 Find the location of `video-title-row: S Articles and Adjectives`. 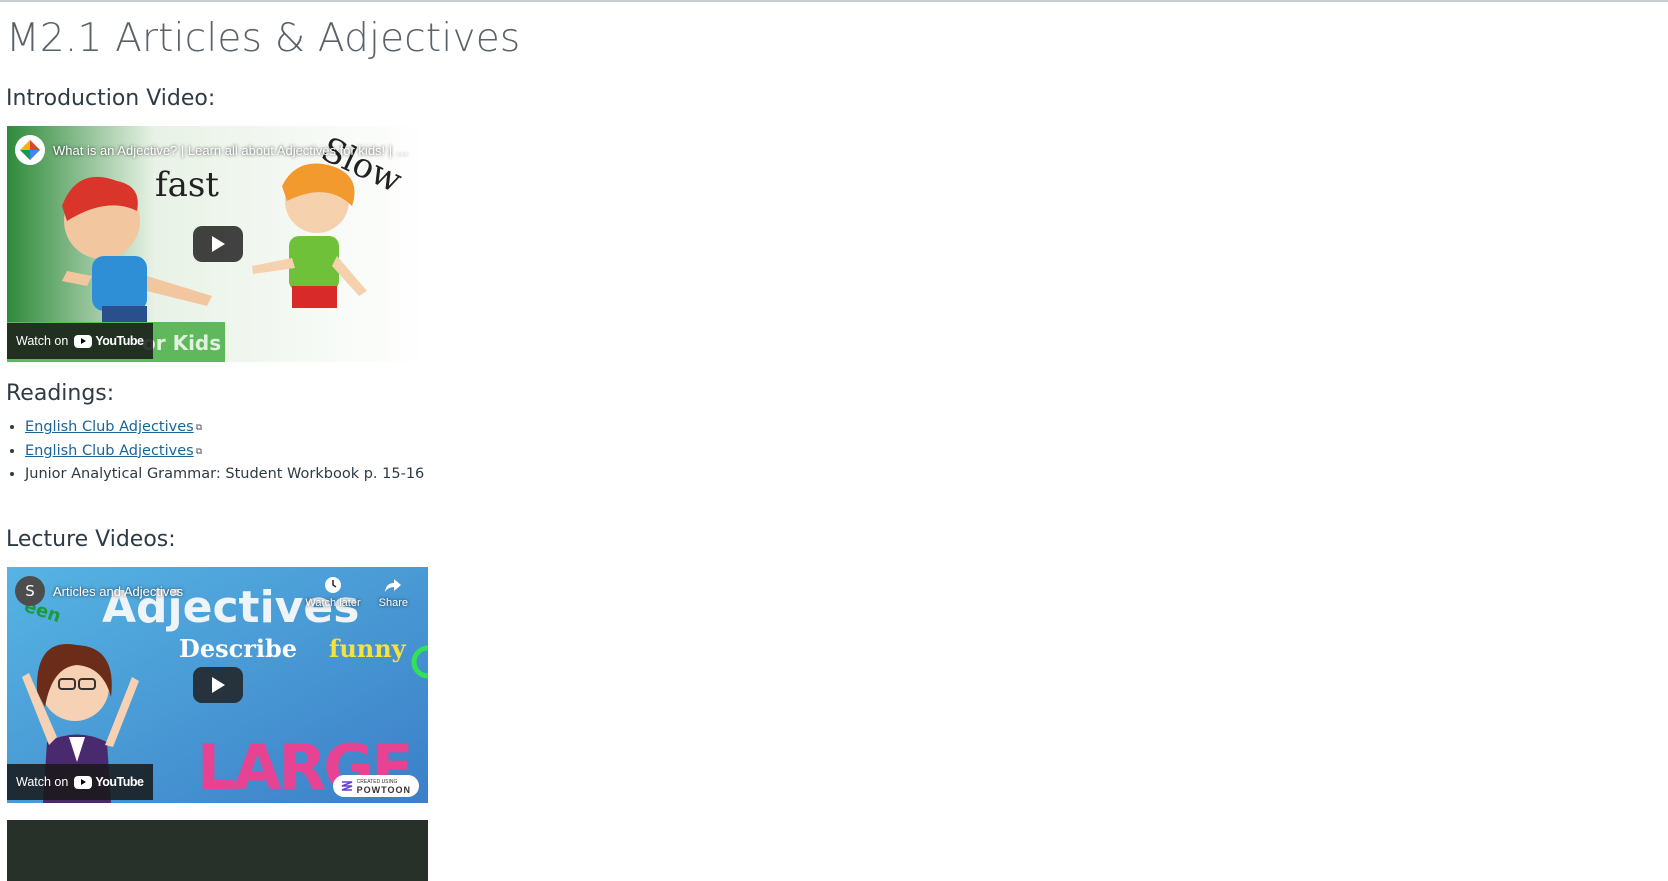

video-title-row: S Articles and Adjectives is located at coordinates (99, 591).